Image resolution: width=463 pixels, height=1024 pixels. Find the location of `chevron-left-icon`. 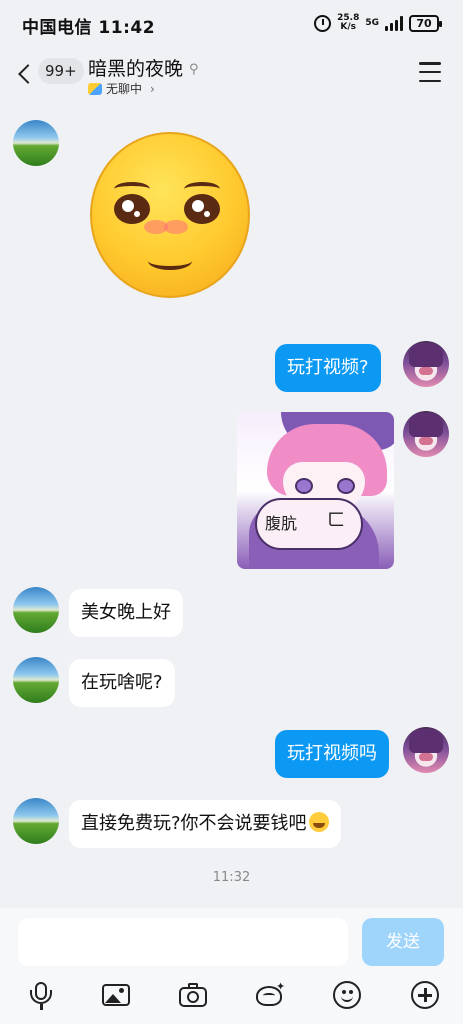

chevron-left-icon is located at coordinates (28, 74).